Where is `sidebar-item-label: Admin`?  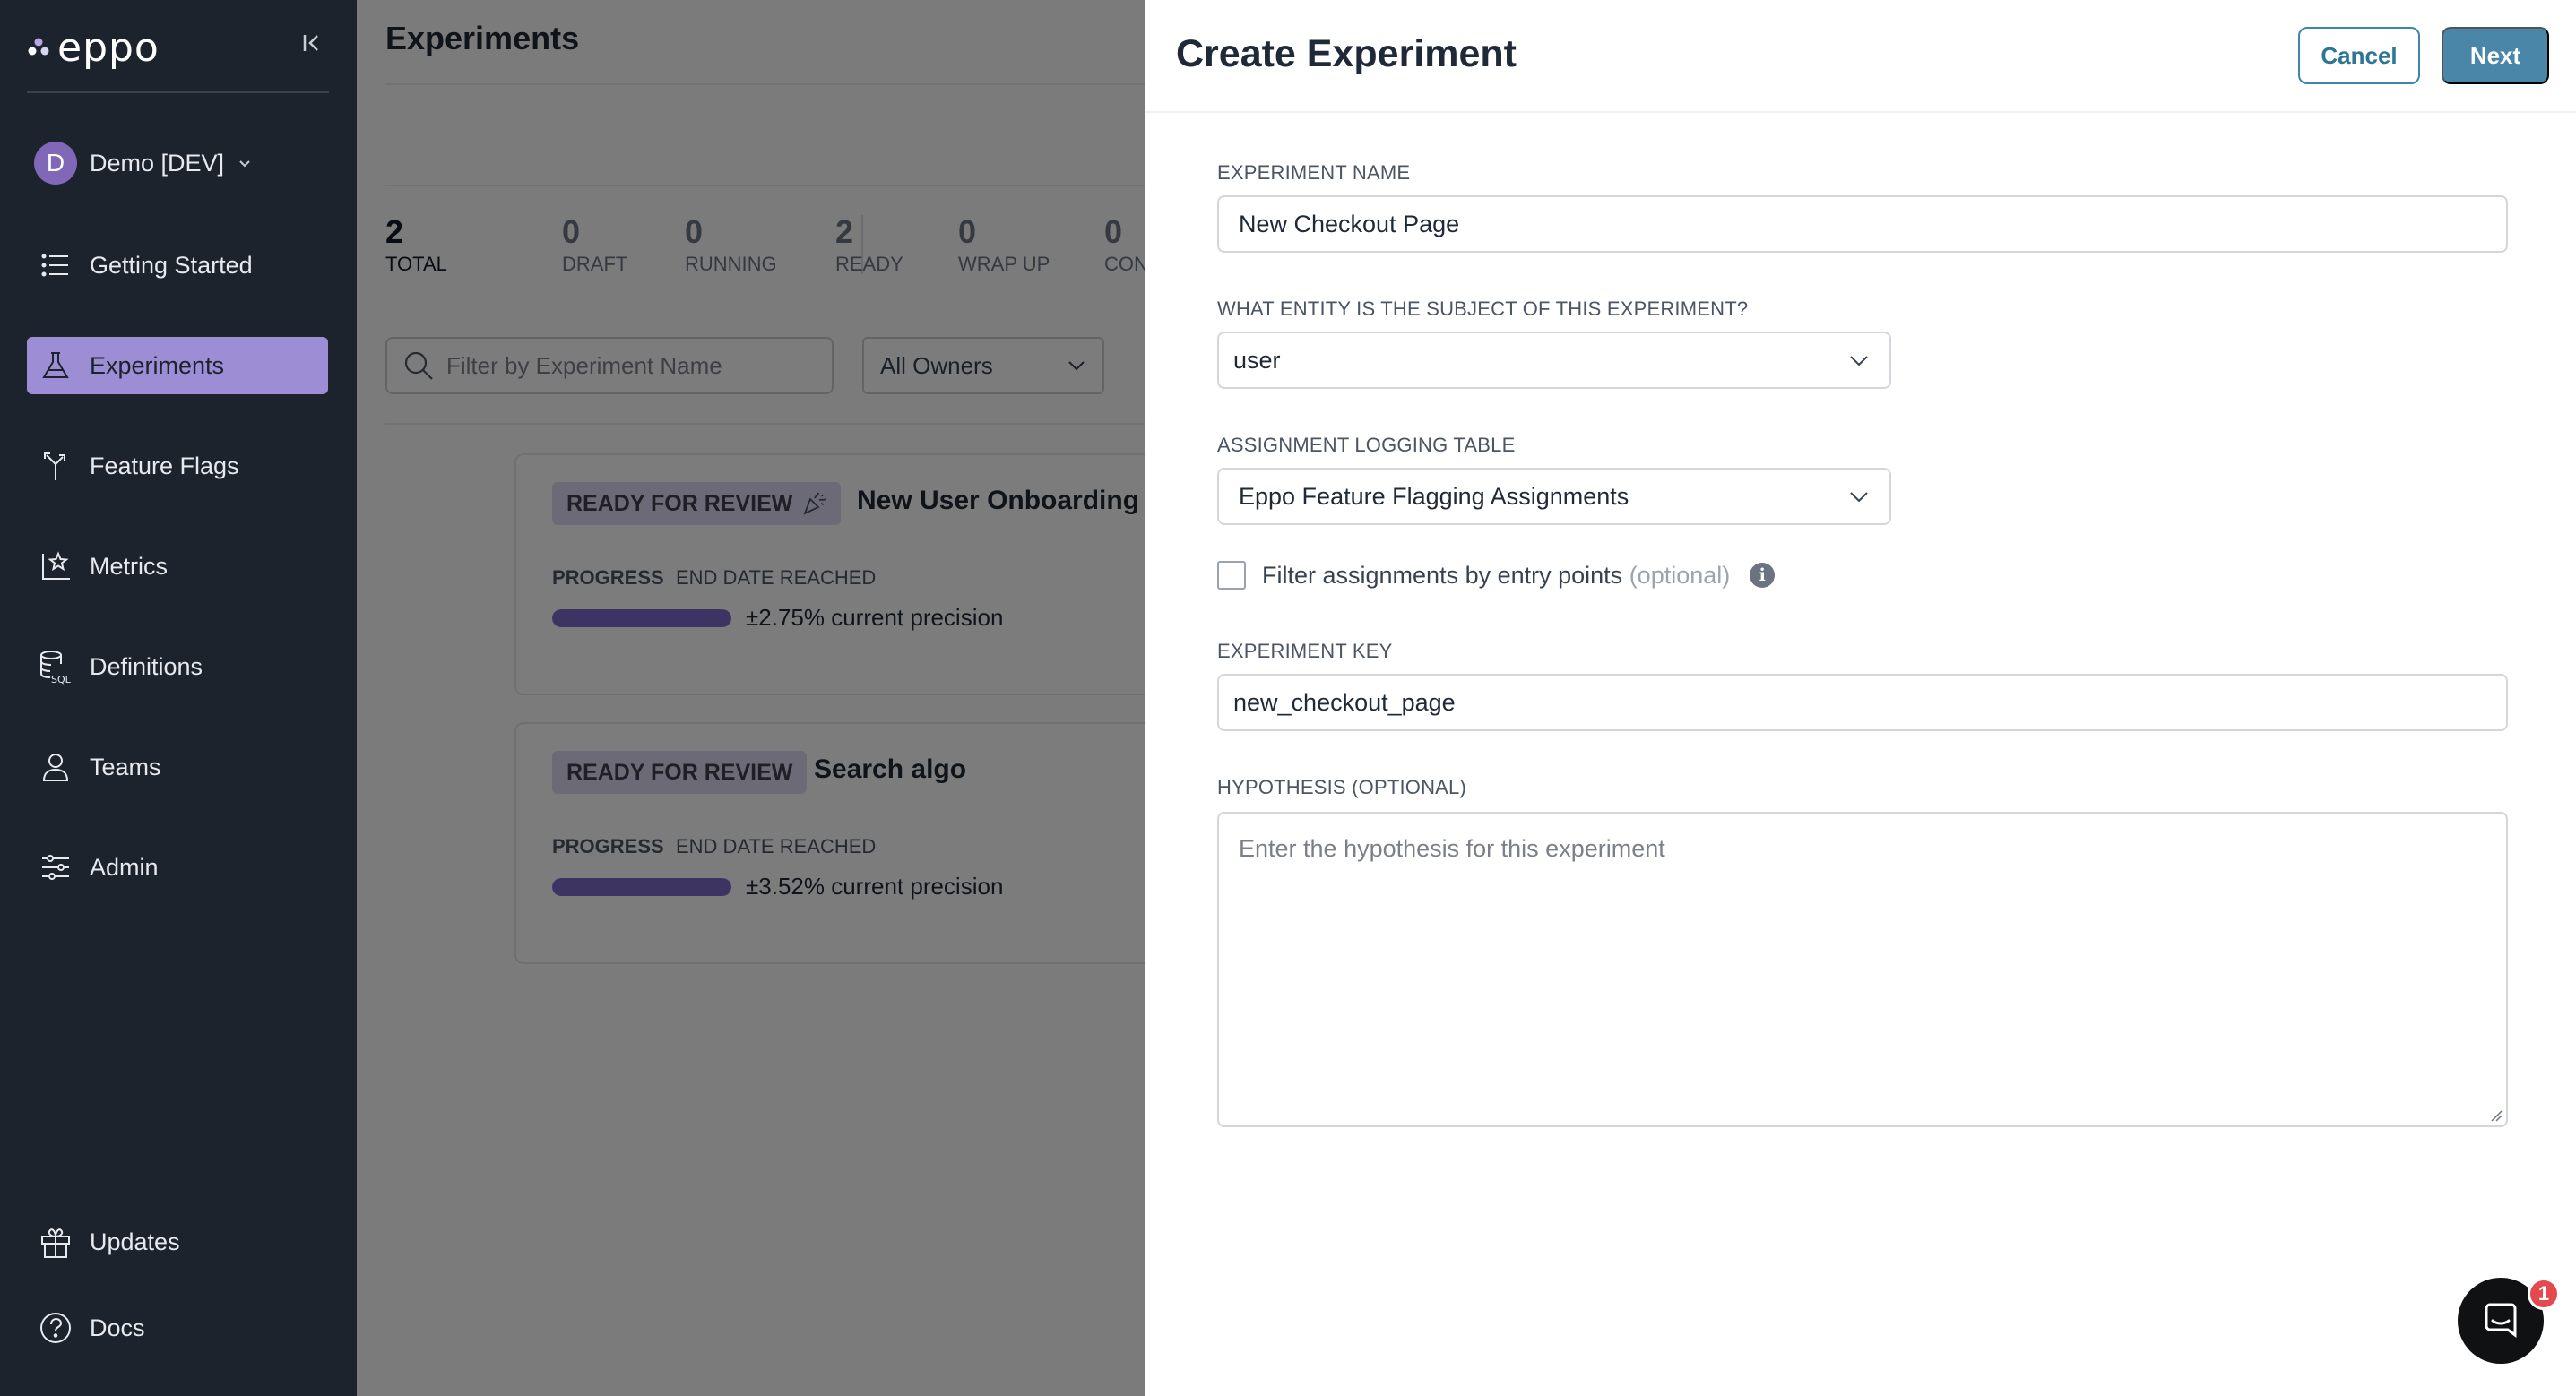 sidebar-item-label: Admin is located at coordinates (124, 867).